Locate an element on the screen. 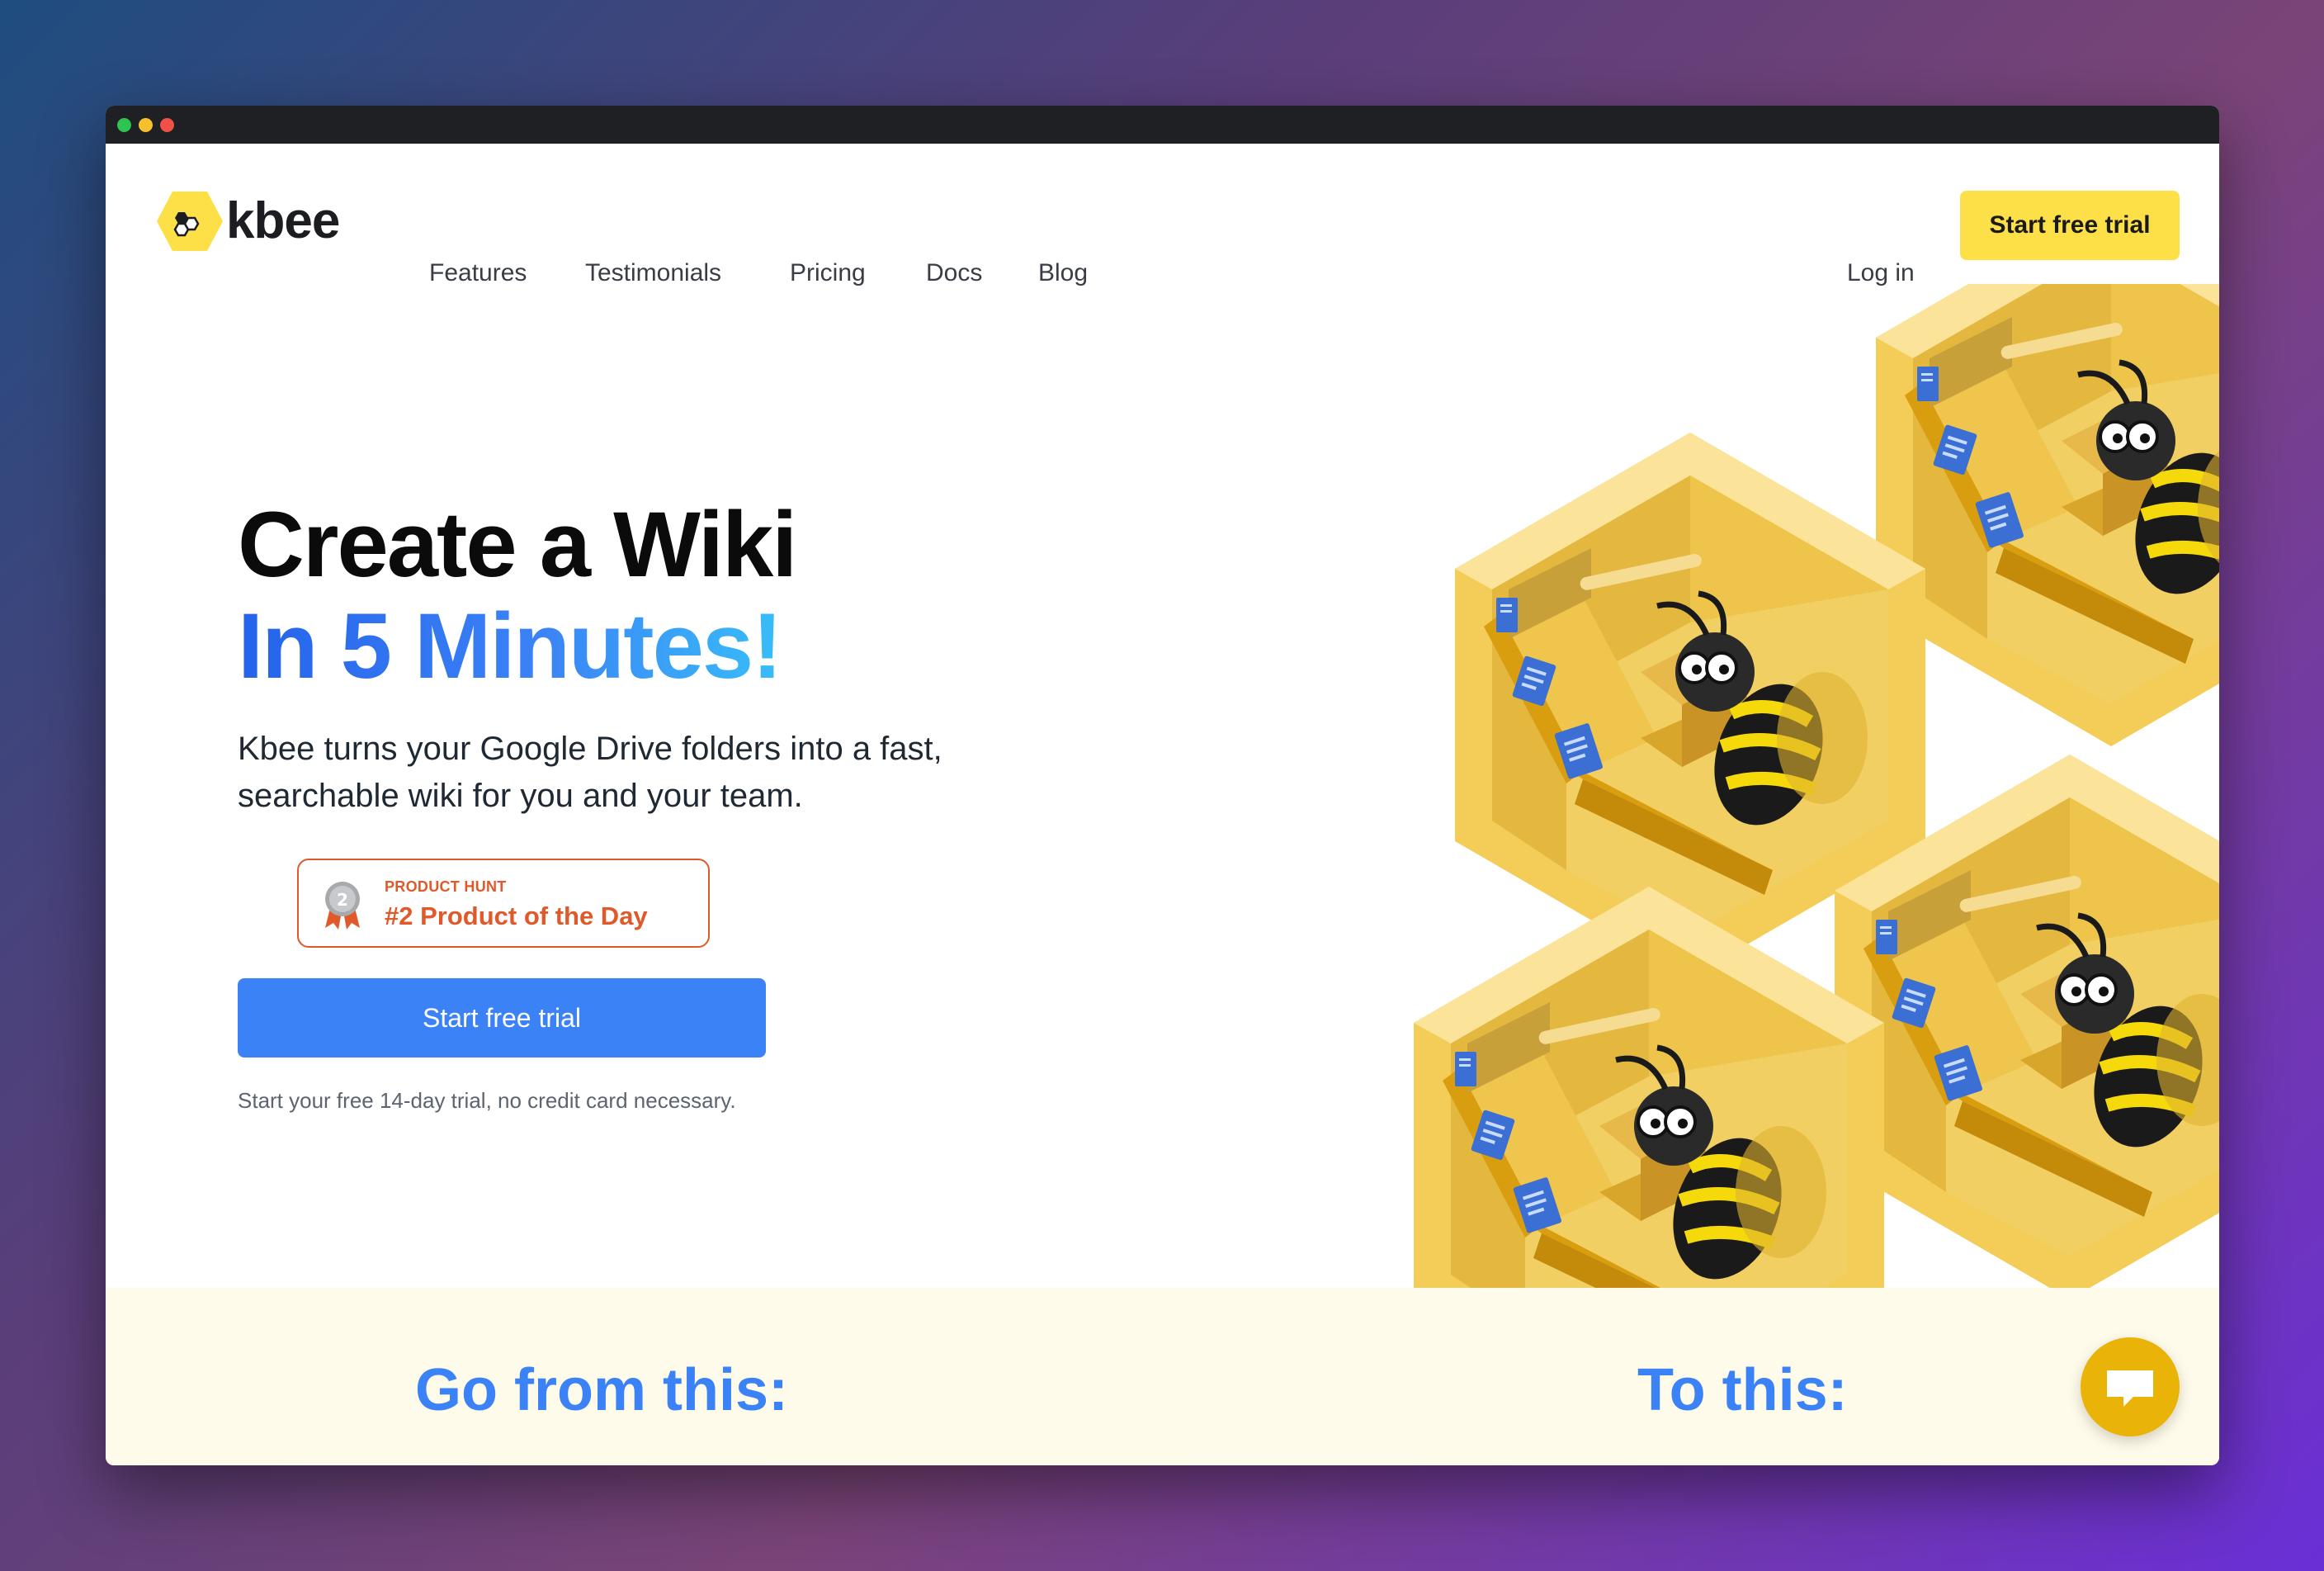 Image resolution: width=2324 pixels, height=1571 pixels. nav-link-blog: Blog is located at coordinates (1063, 273).